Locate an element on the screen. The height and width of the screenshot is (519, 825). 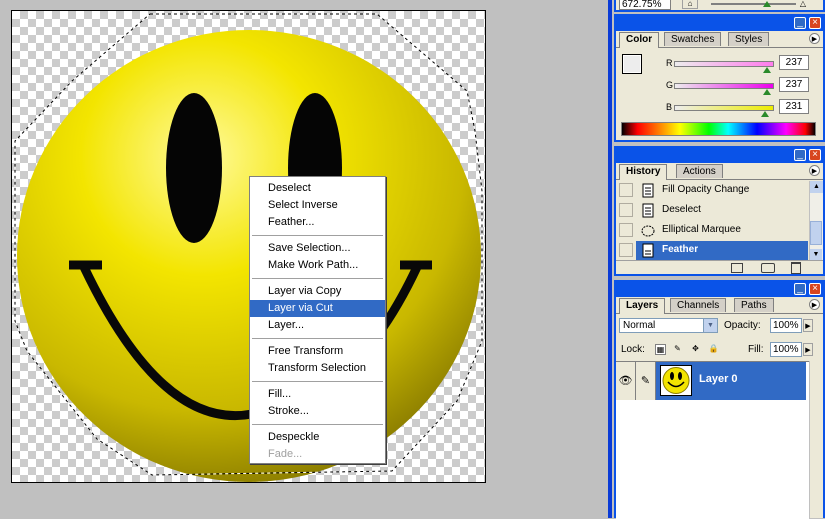
history-state: Fill Opacity Change is located at coordinates (714, 191).